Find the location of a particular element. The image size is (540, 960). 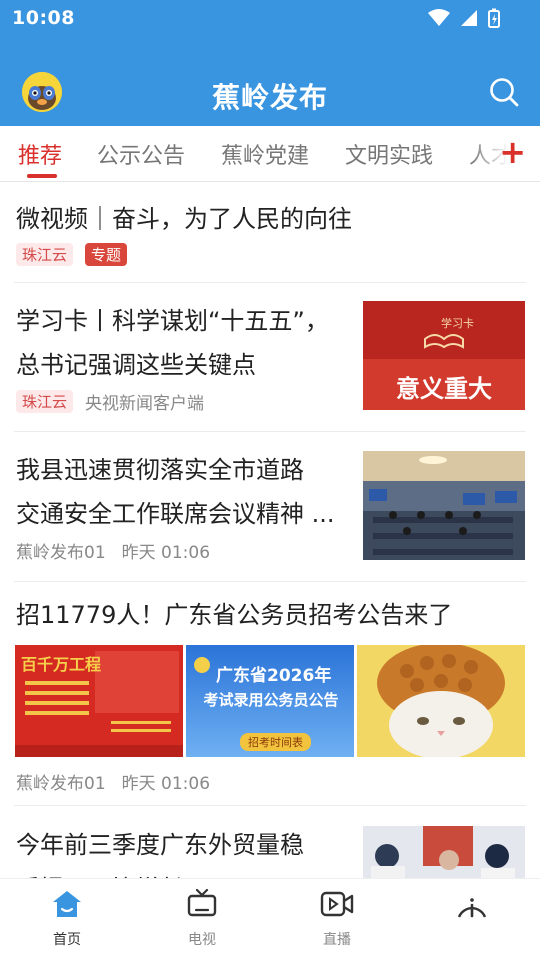

list-item: 招11779人！广东省公务员招考公告来了 is located at coordinates (271, 615).